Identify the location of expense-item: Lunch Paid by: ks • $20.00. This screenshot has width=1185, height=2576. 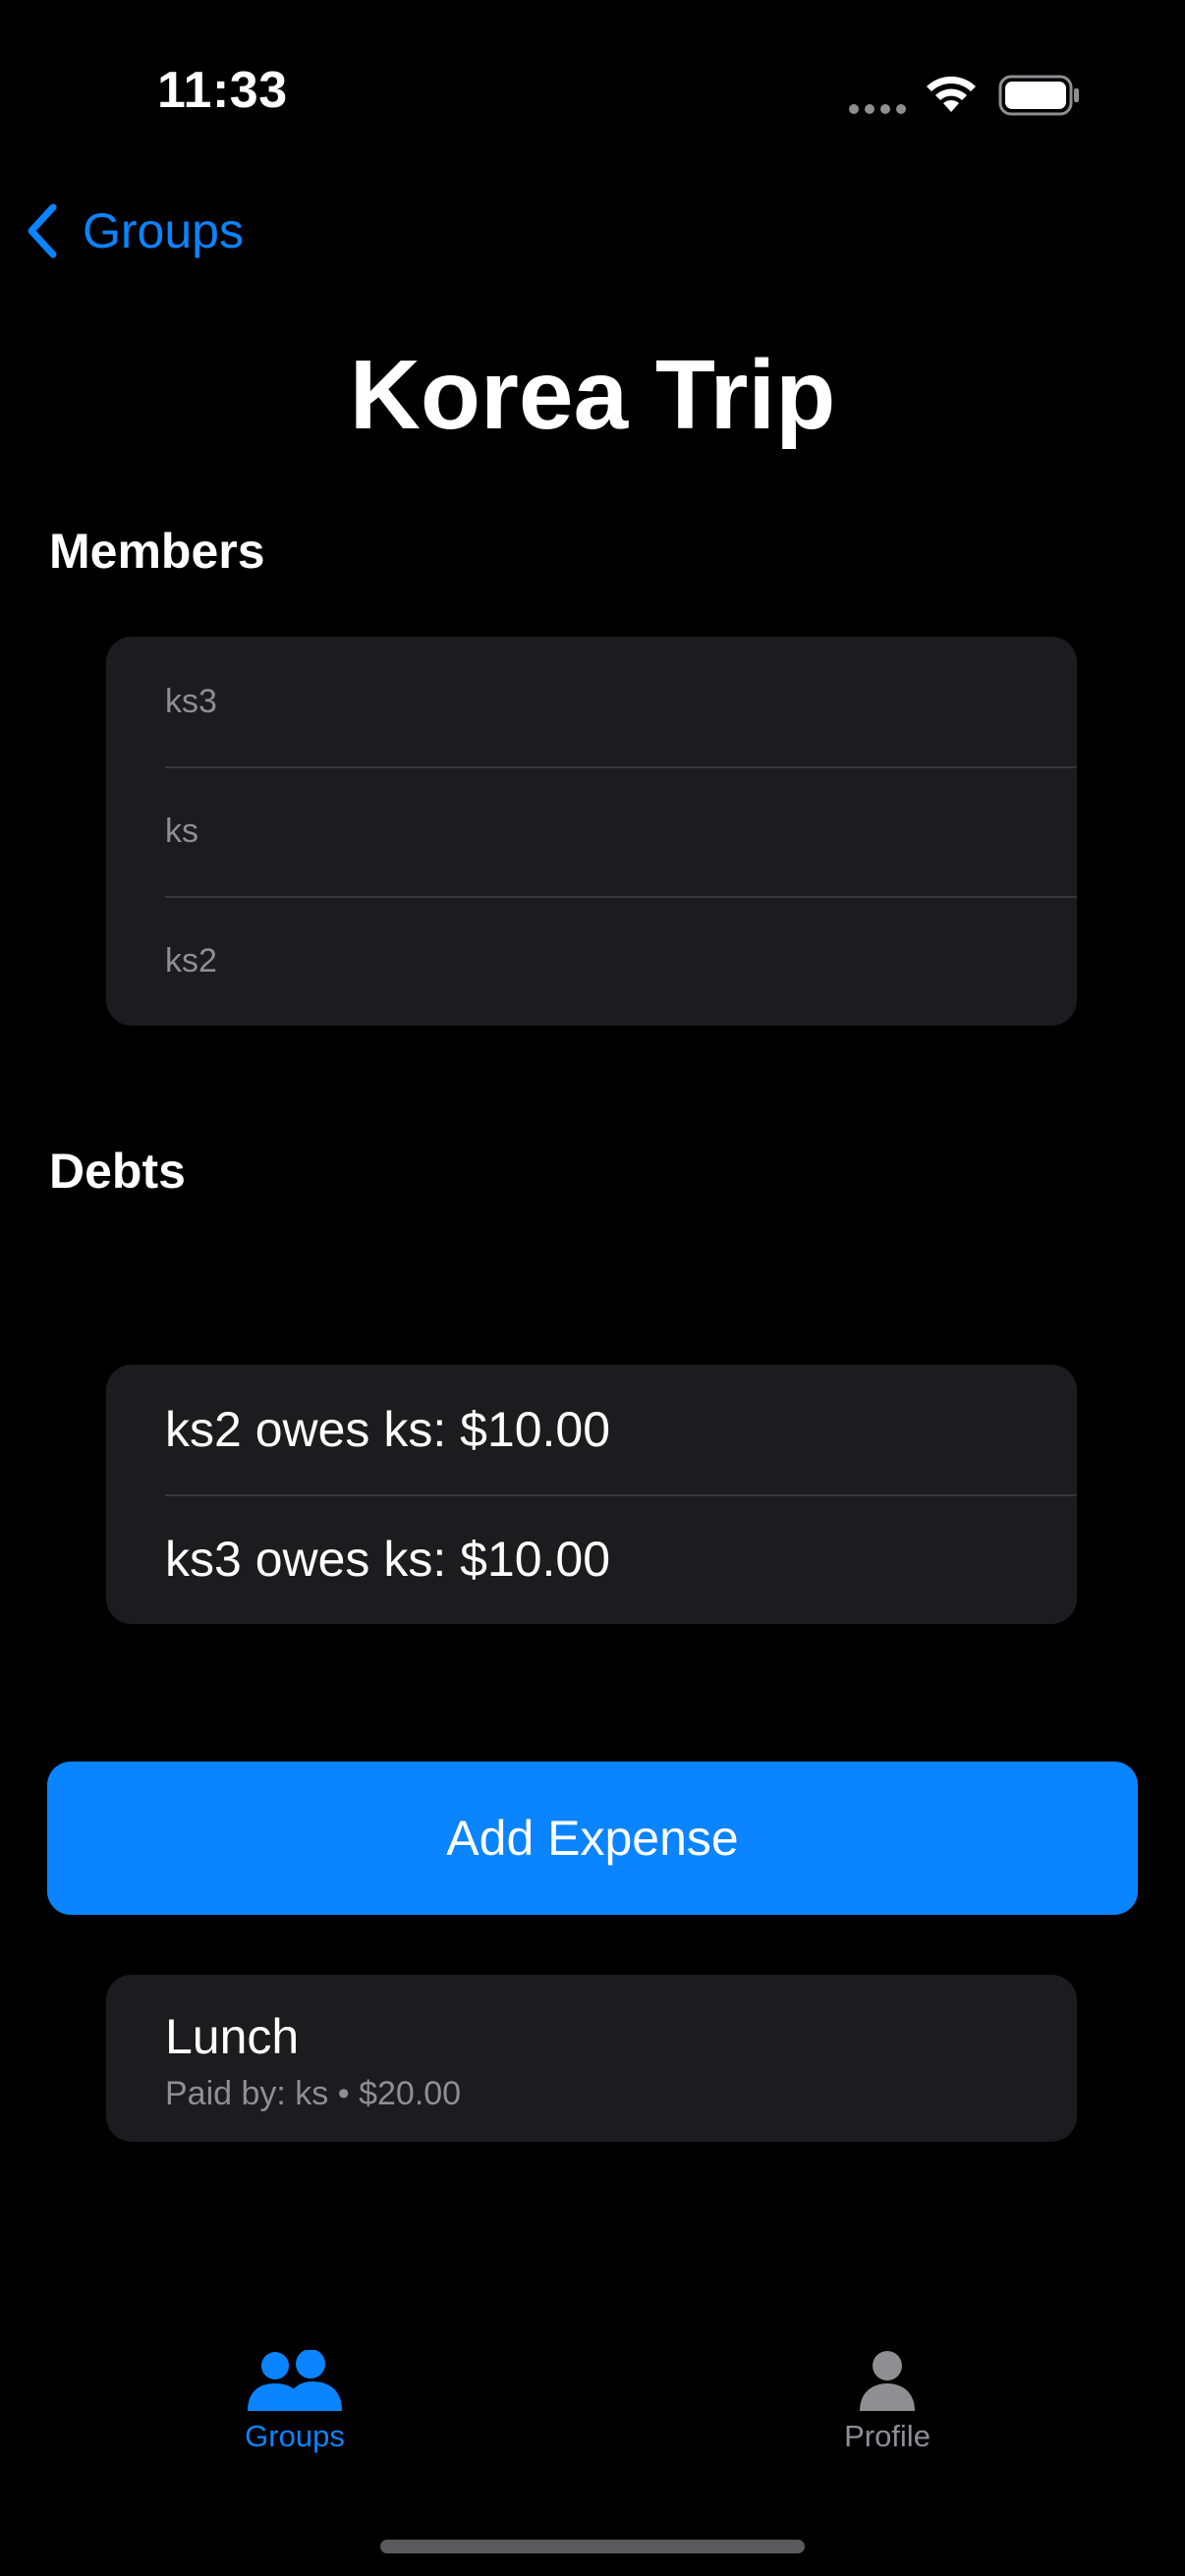
(592, 2058).